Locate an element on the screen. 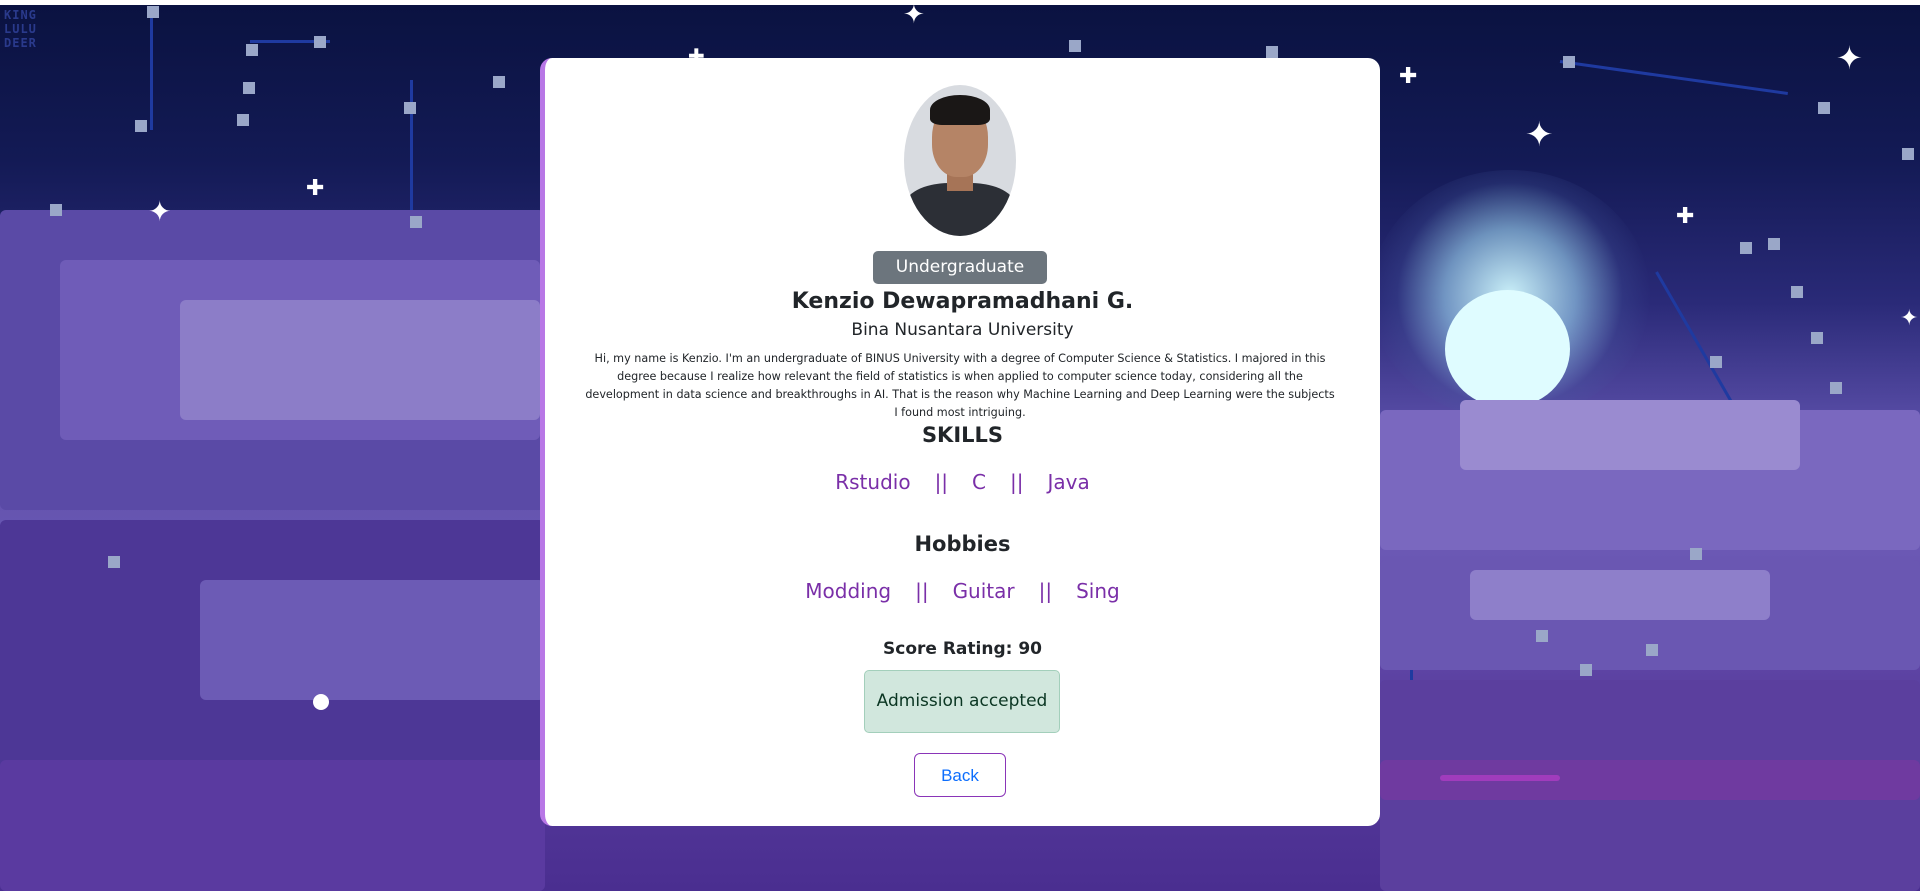 The image size is (1920, 891). skill-item: Java is located at coordinates (1068, 482).